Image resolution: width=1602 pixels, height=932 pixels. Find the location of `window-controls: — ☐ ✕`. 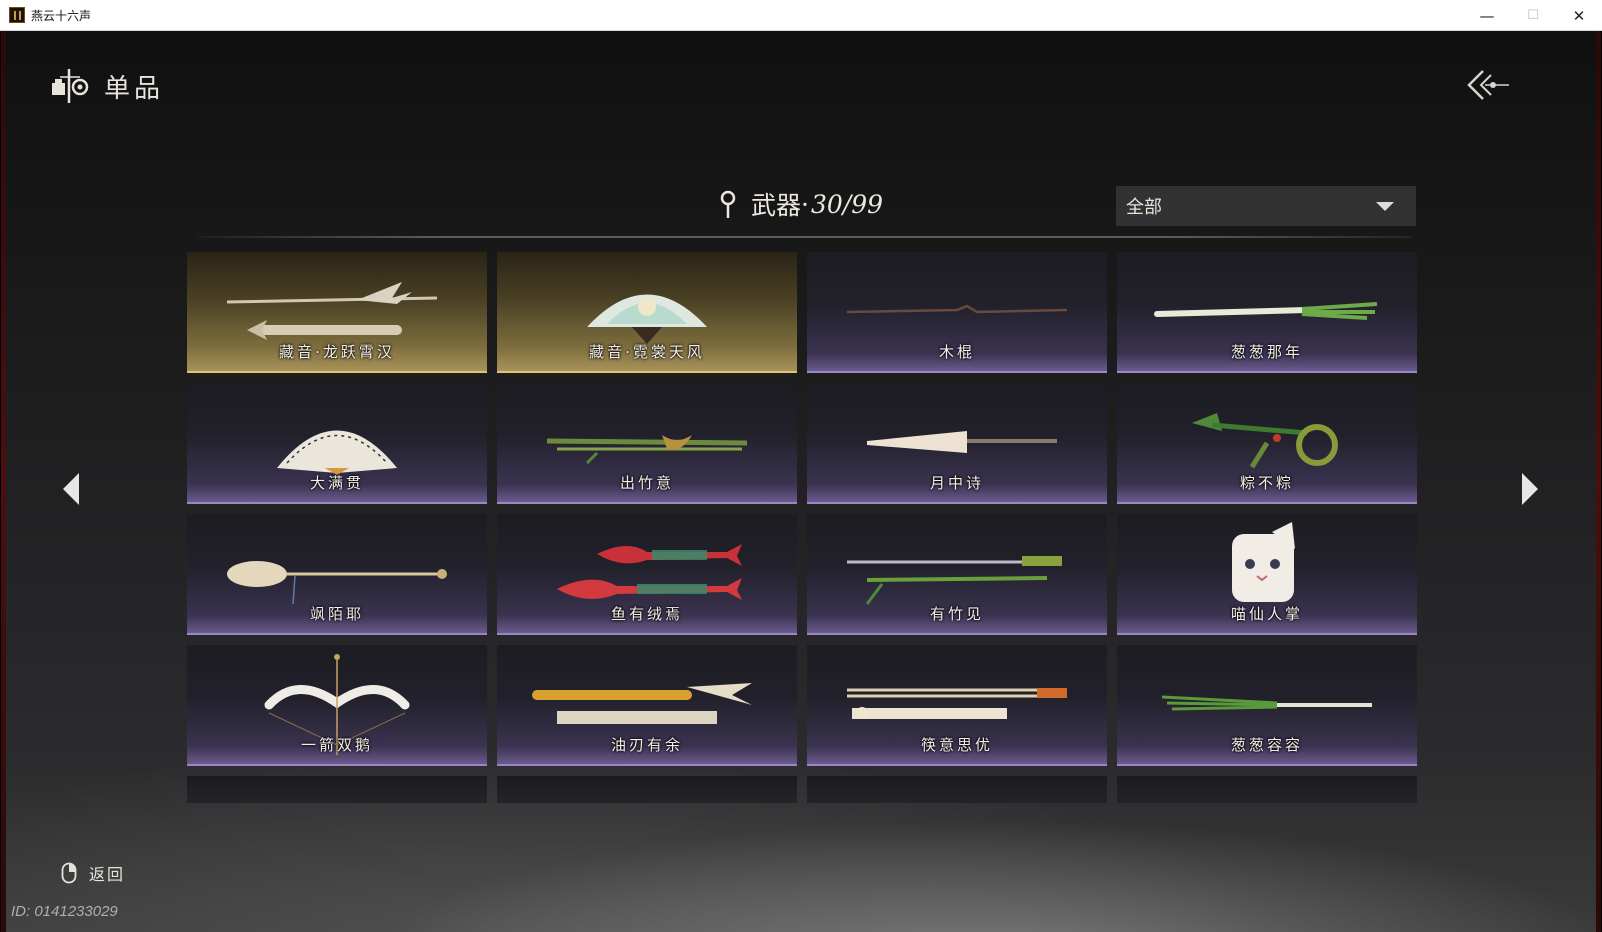

window-controls: — ☐ ✕ is located at coordinates (1533, 15).